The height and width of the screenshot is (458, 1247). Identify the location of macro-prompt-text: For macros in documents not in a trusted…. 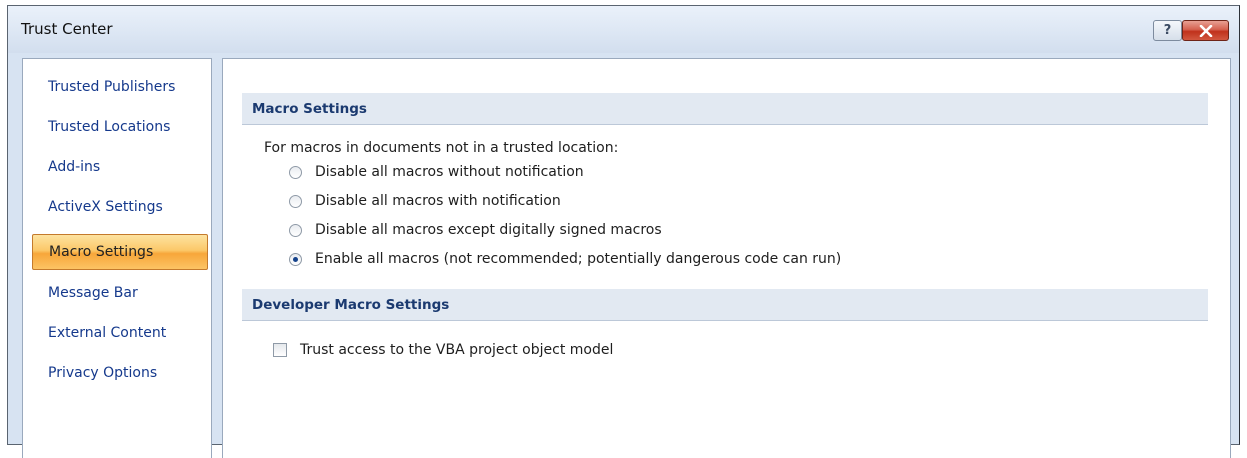
(441, 148).